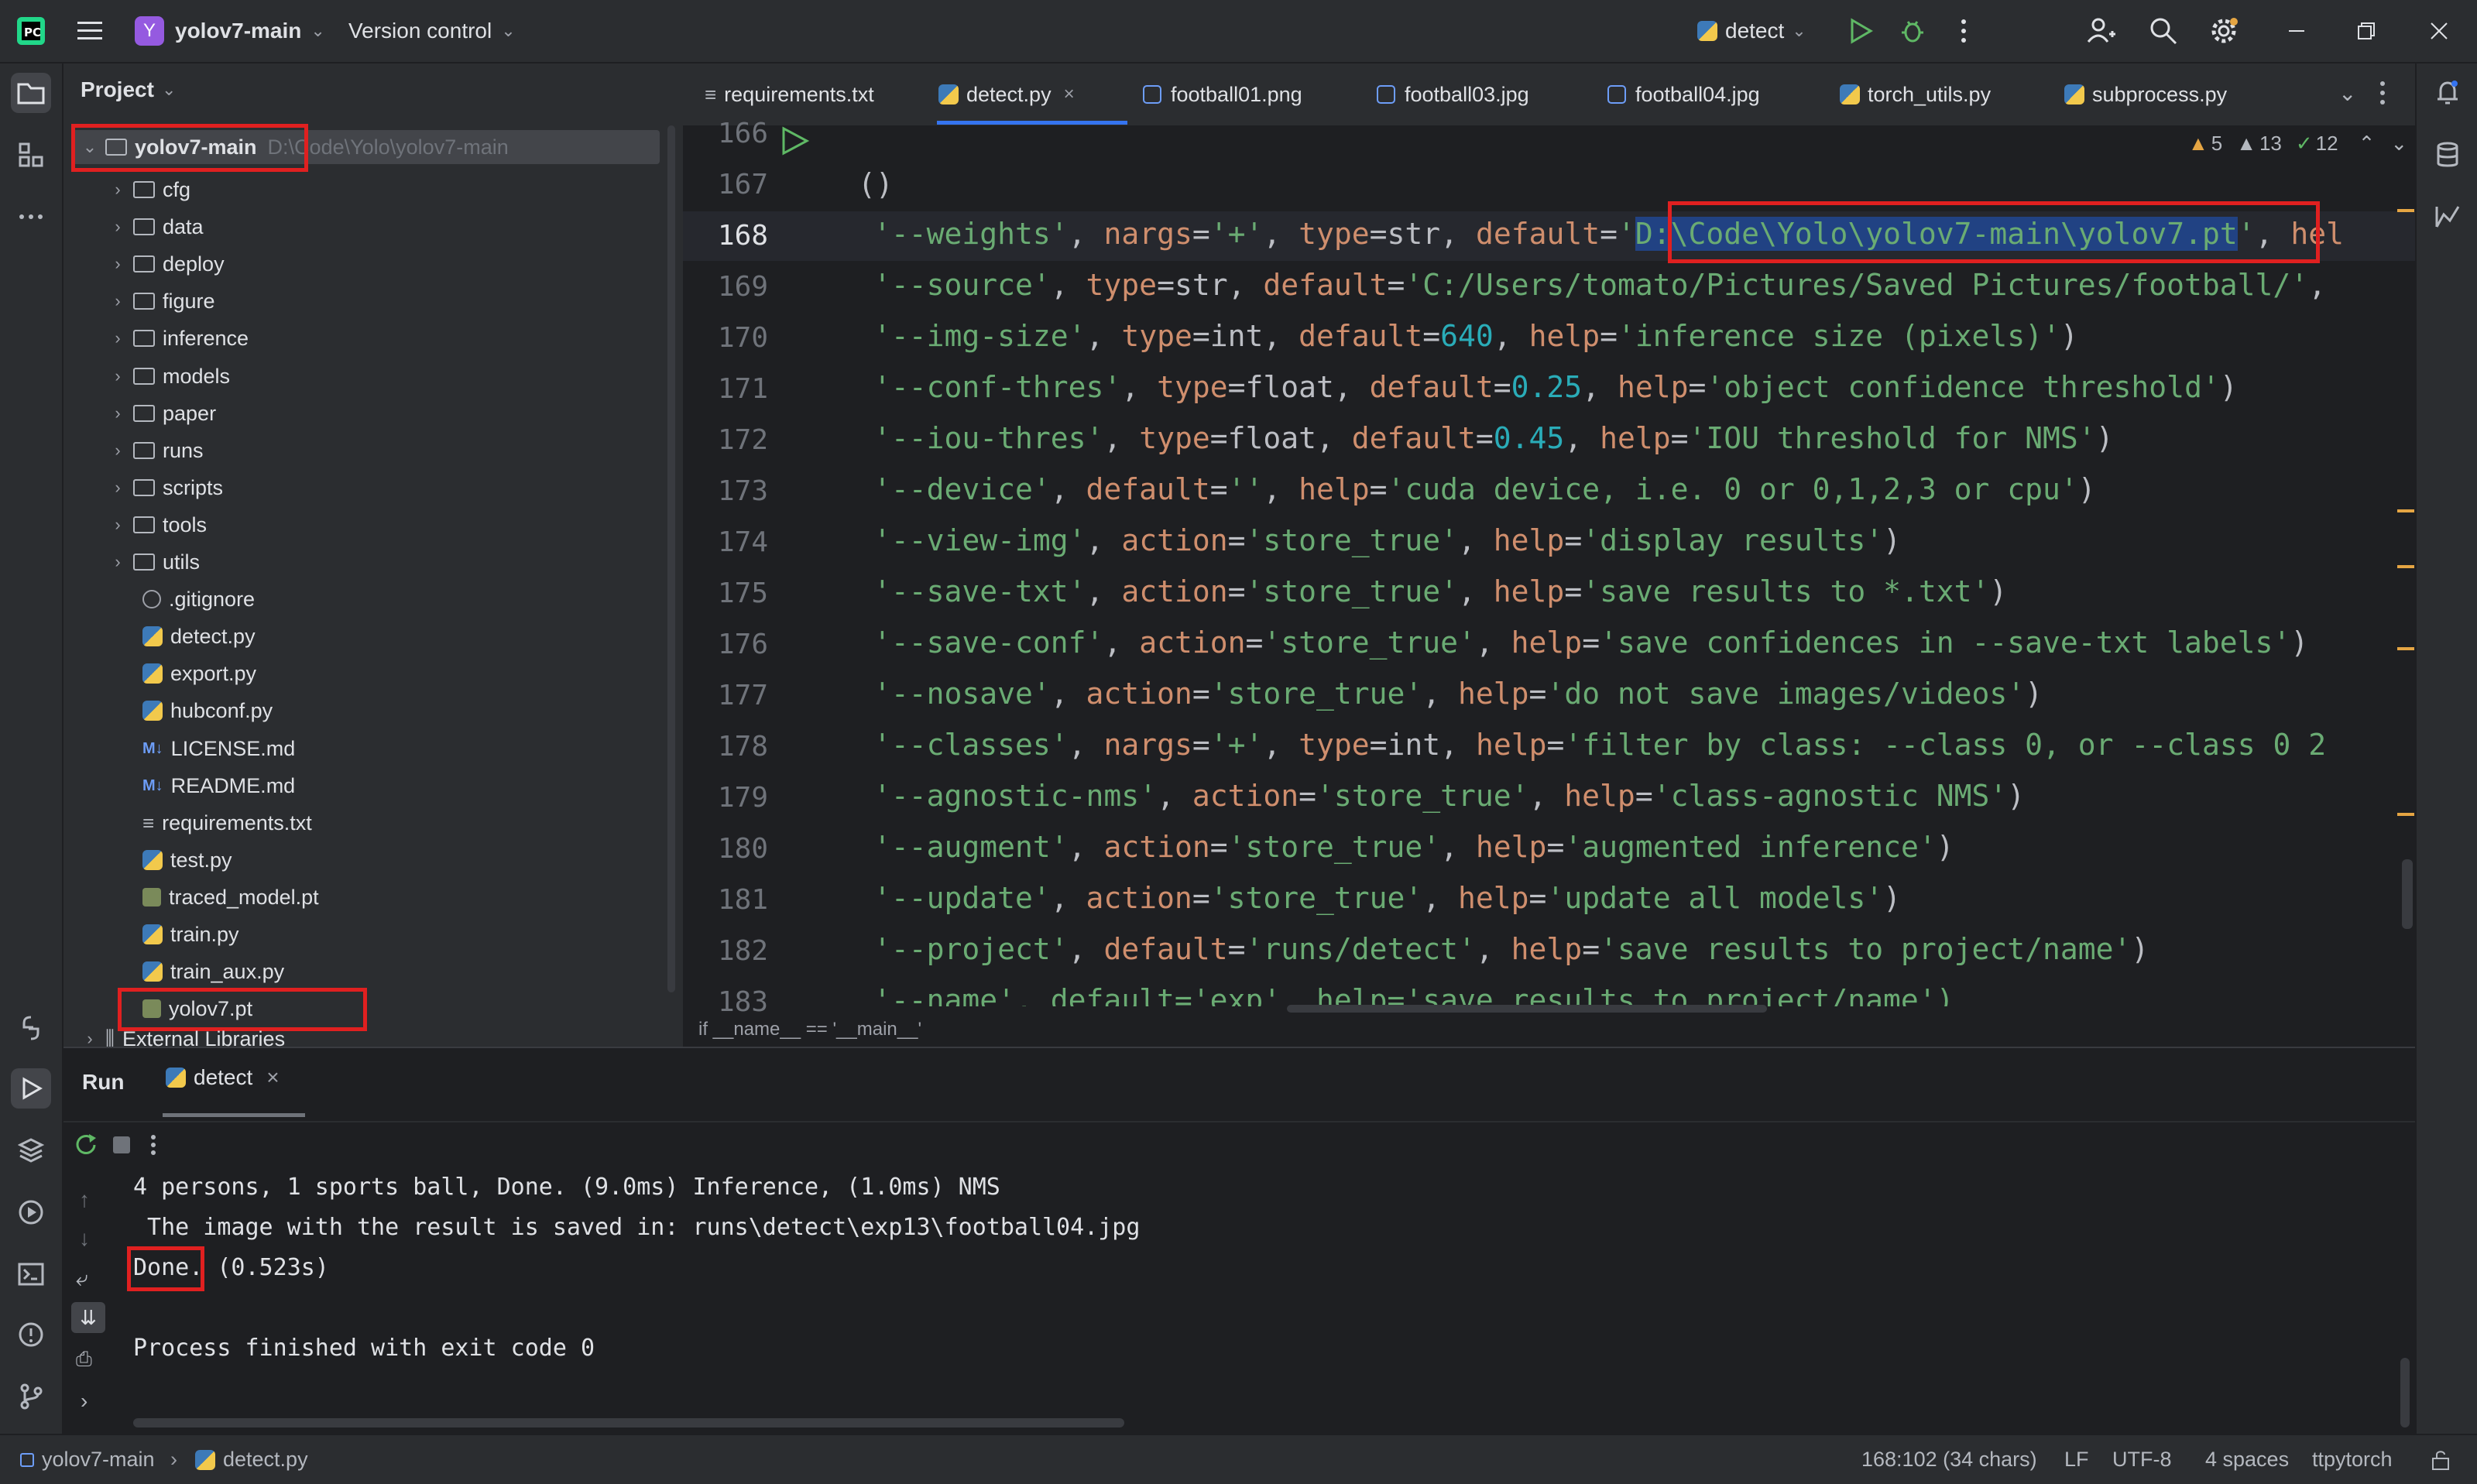 The image size is (2477, 1484). I want to click on tree-file-row: .gitignore, so click(199, 599).